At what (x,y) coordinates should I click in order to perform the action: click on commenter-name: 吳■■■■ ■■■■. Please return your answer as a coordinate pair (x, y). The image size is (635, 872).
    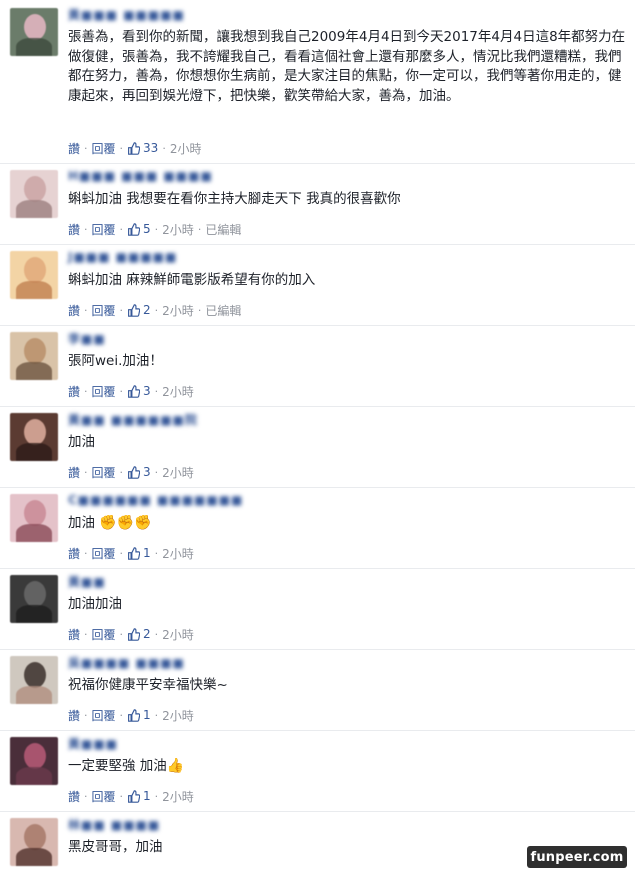
    Looking at the image, I should click on (126, 662).